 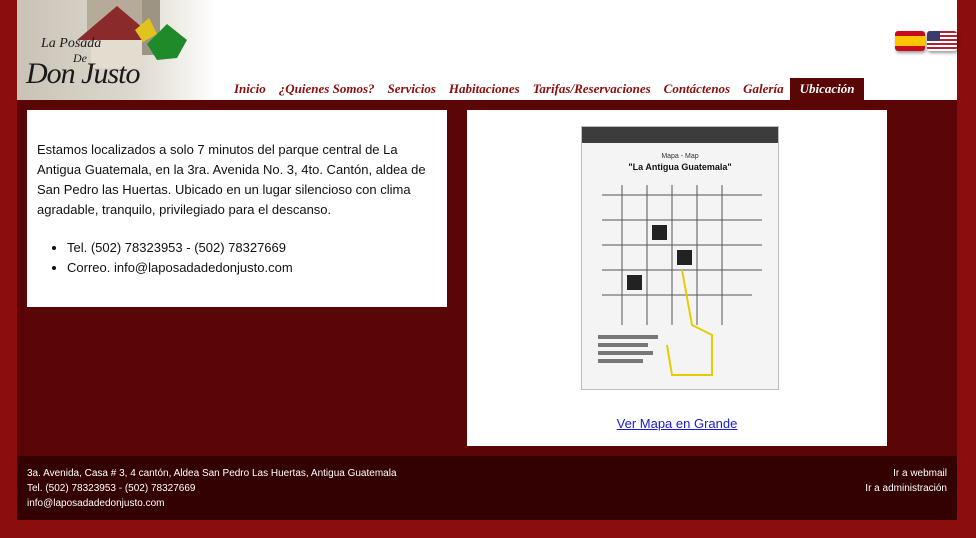 What do you see at coordinates (111, 488) in the screenshot?
I see `footer-phone: Tel. (502) 78323953 - (502) 78327669` at bounding box center [111, 488].